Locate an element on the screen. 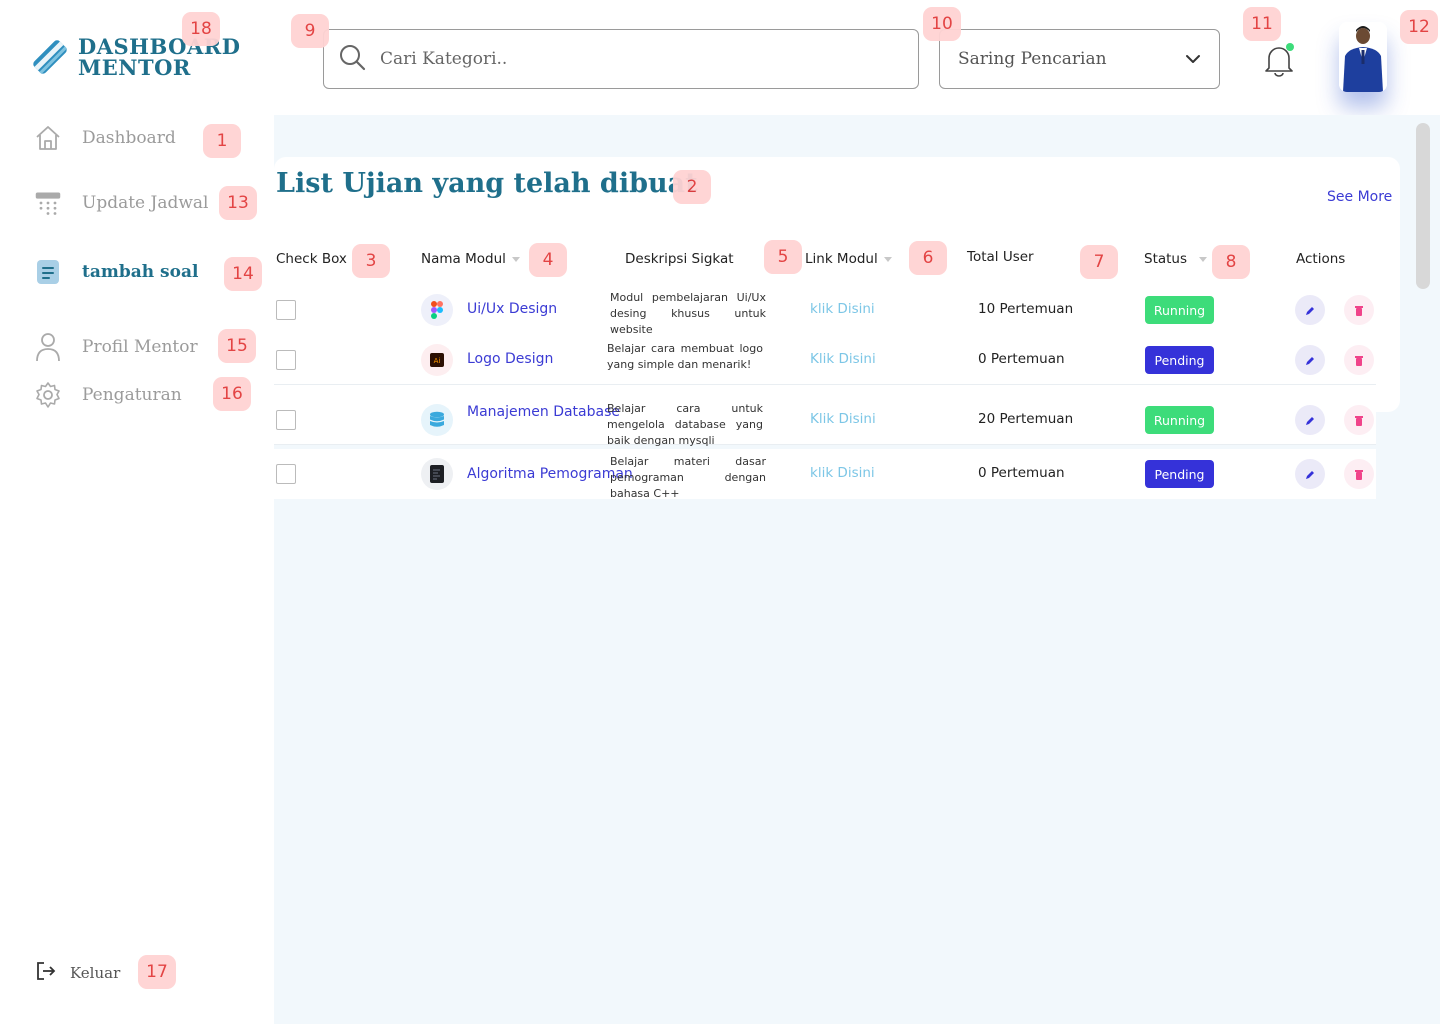 This screenshot has height=1024, width=1440. calendar-icon is located at coordinates (48, 203).